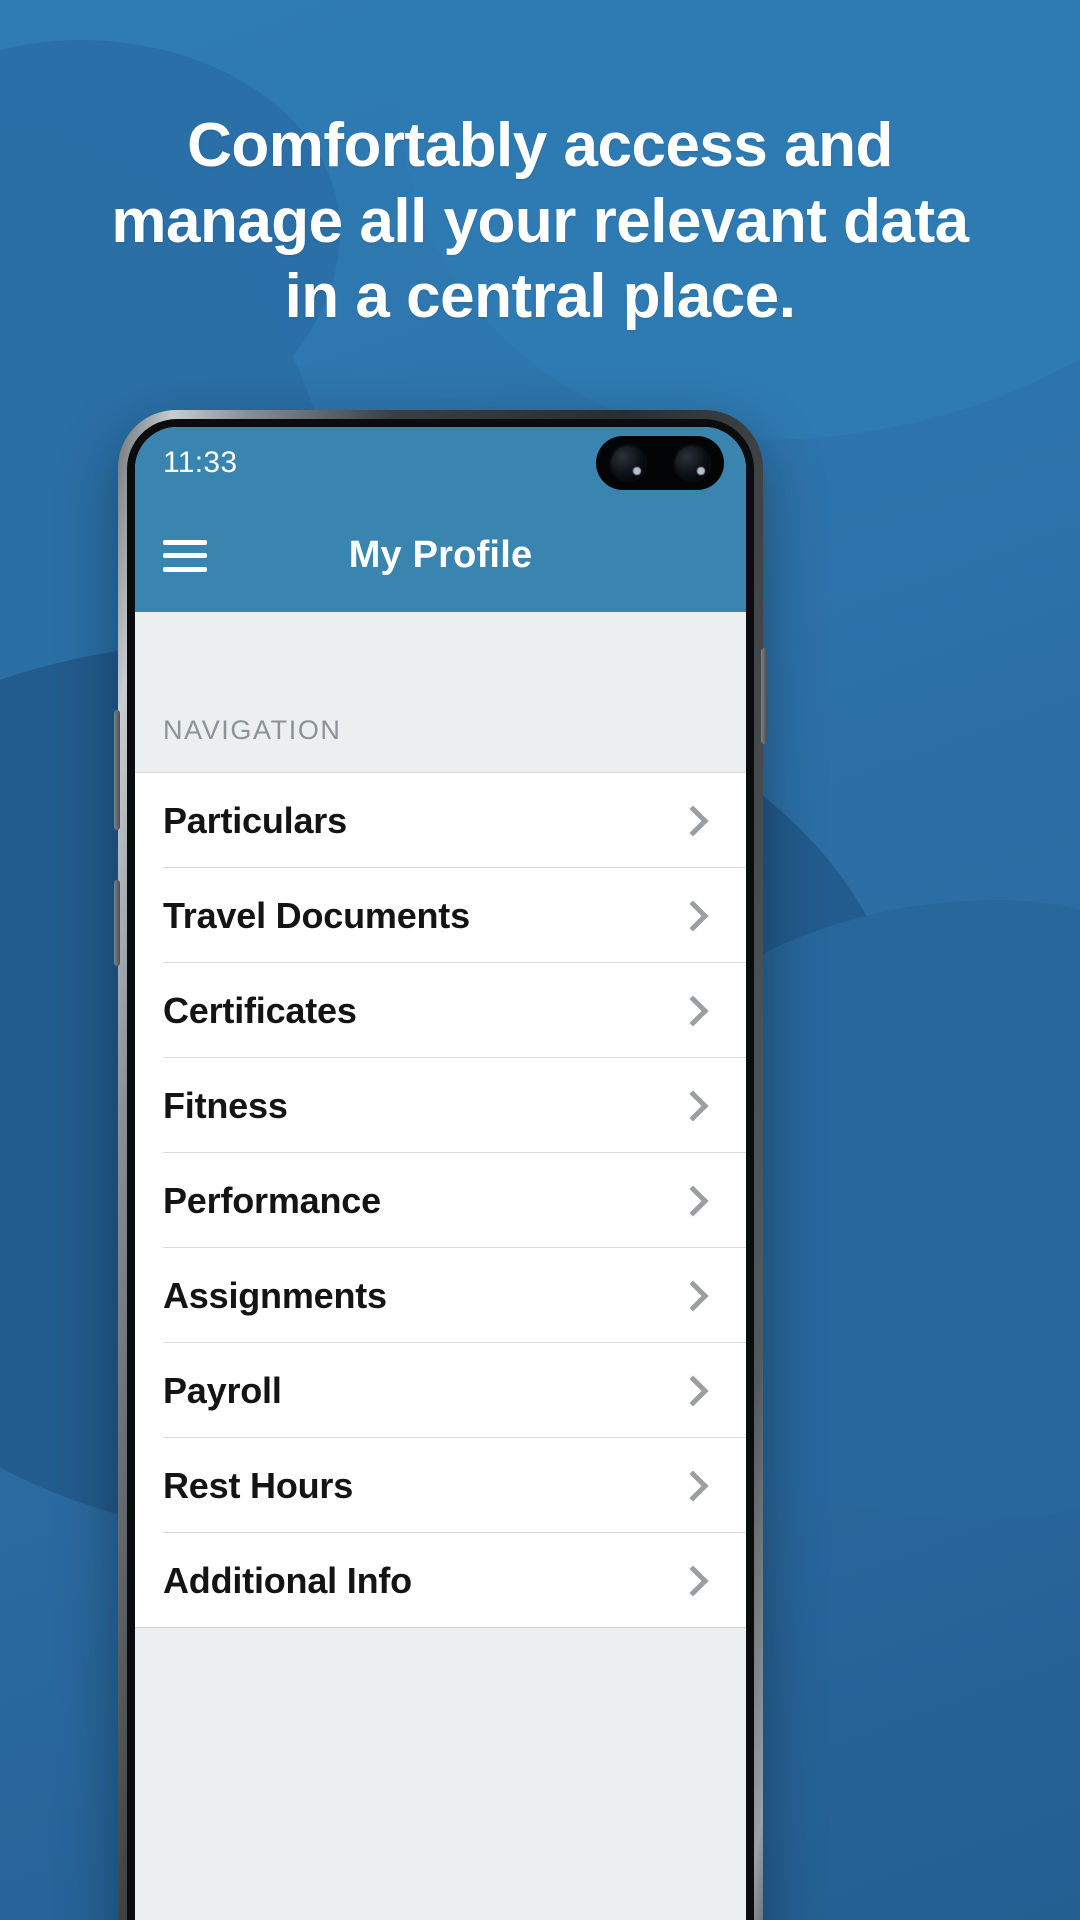 The width and height of the screenshot is (1080, 1920). Describe the element at coordinates (540, 297) in the screenshot. I see `headline-line-3: in a central place.` at that location.